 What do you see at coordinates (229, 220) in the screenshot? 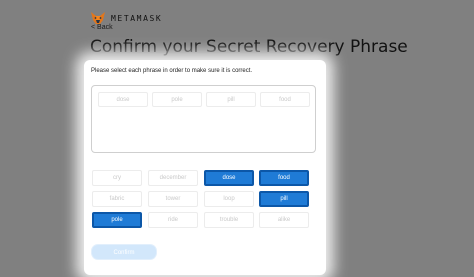
I see `word-chip: trouble` at bounding box center [229, 220].